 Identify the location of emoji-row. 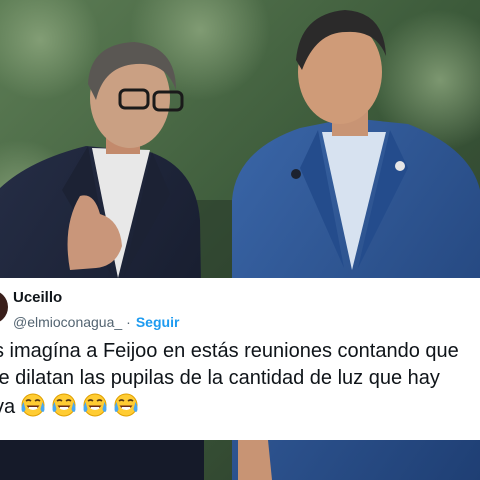
(77, 405).